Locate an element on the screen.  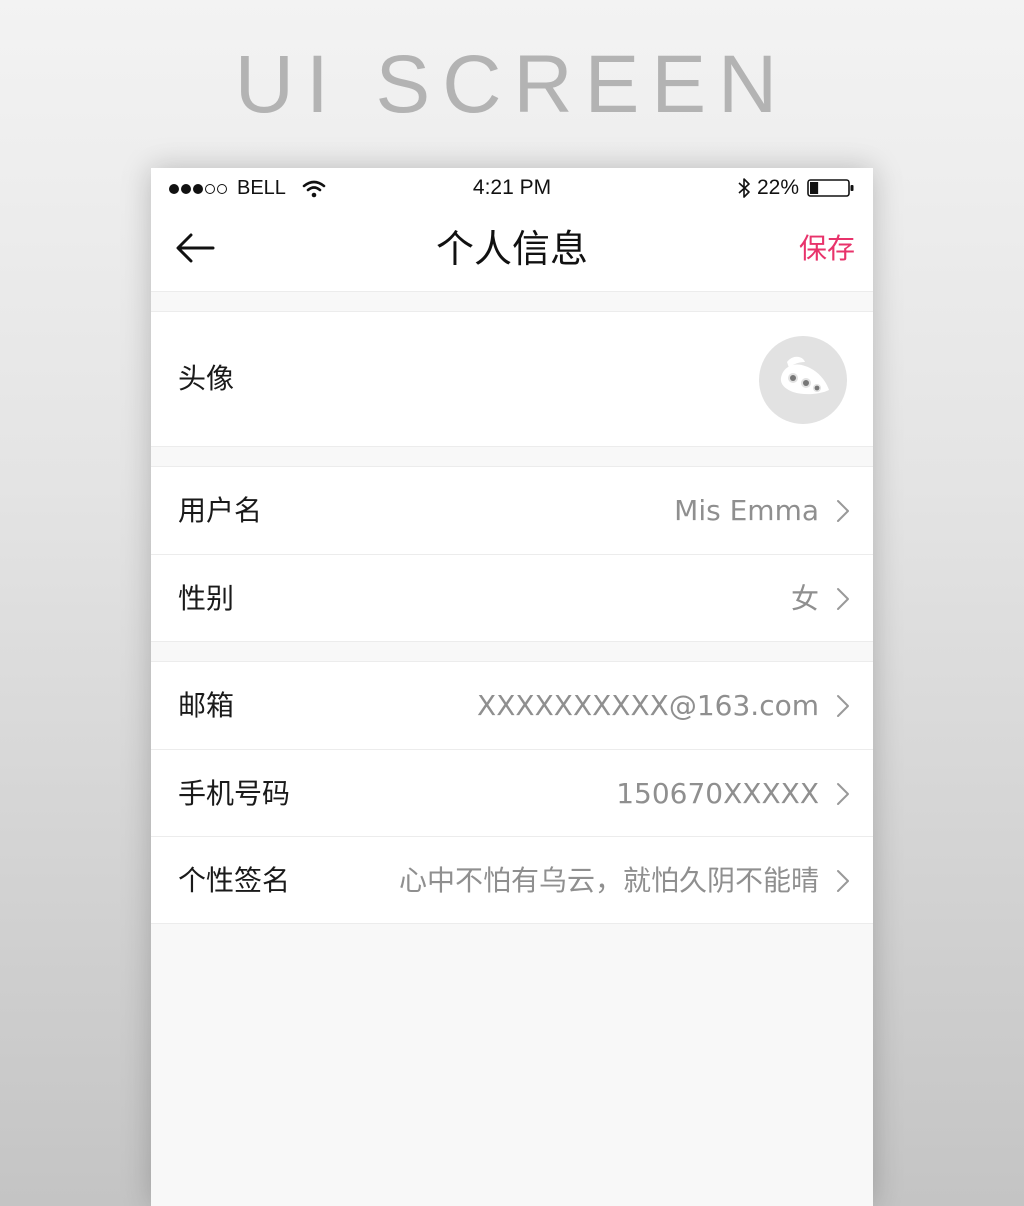
avatar-row: 头像 is located at coordinates (512, 379).